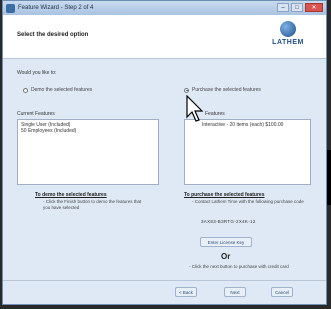 Image resolution: width=331 pixels, height=309 pixels. What do you see at coordinates (288, 29) in the screenshot?
I see `globe-icon` at bounding box center [288, 29].